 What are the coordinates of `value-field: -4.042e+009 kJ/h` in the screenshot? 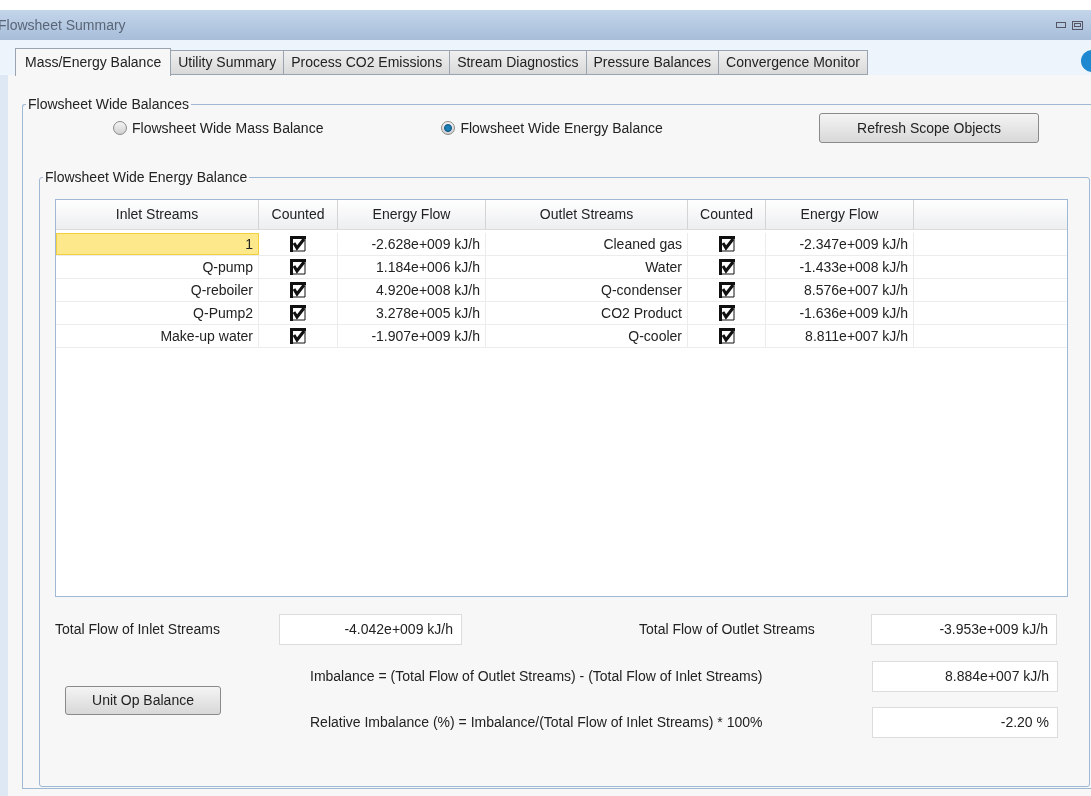 It's located at (370, 629).